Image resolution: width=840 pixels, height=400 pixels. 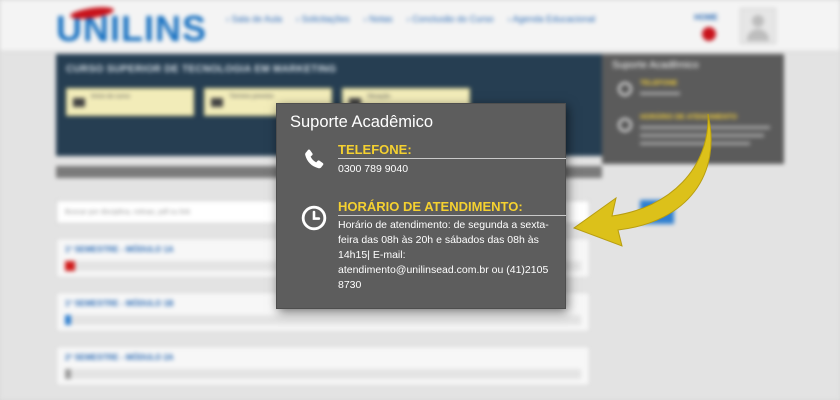 What do you see at coordinates (314, 218) in the screenshot?
I see `clock-icon` at bounding box center [314, 218].